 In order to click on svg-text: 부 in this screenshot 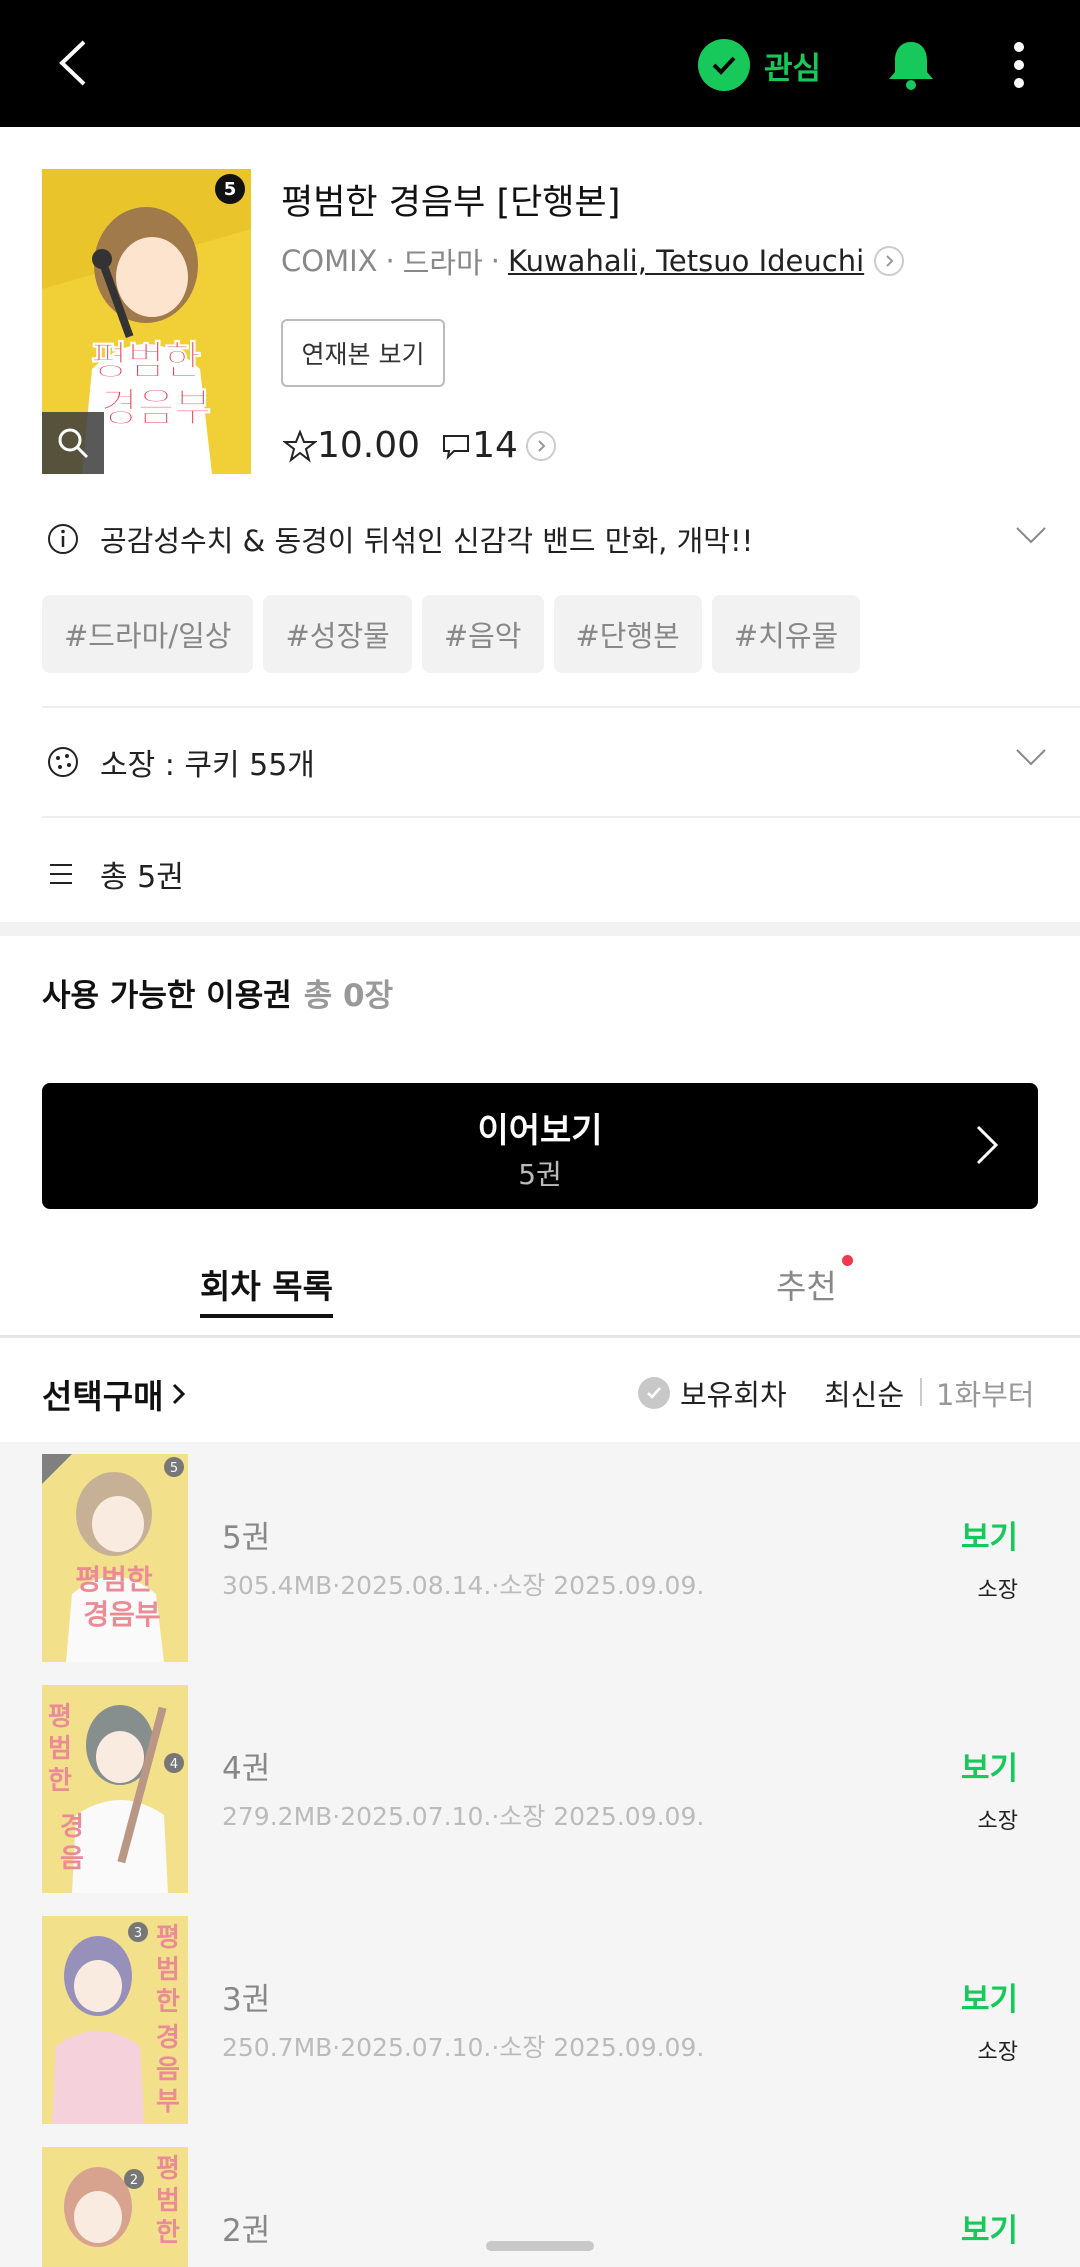, I will do `click(168, 2102)`.